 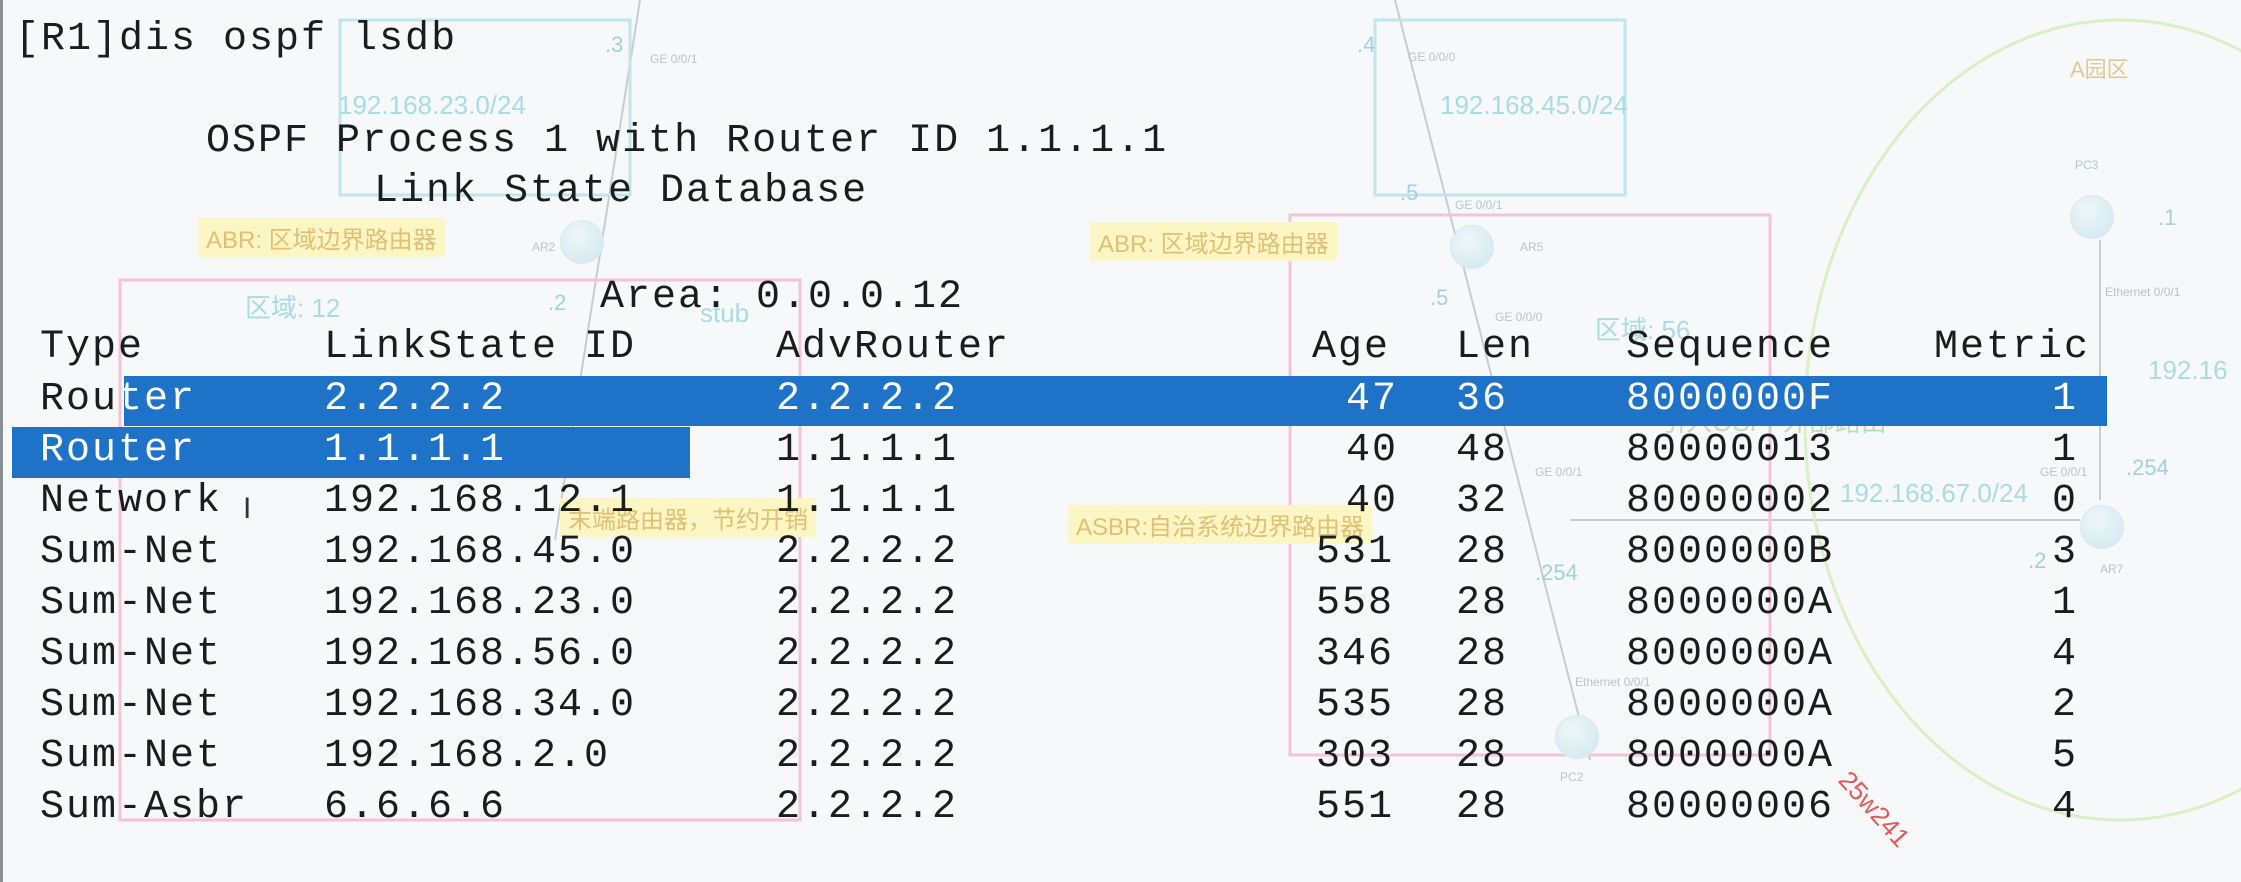 I want to click on port-label: GE 0/0/0, so click(x=1519, y=317).